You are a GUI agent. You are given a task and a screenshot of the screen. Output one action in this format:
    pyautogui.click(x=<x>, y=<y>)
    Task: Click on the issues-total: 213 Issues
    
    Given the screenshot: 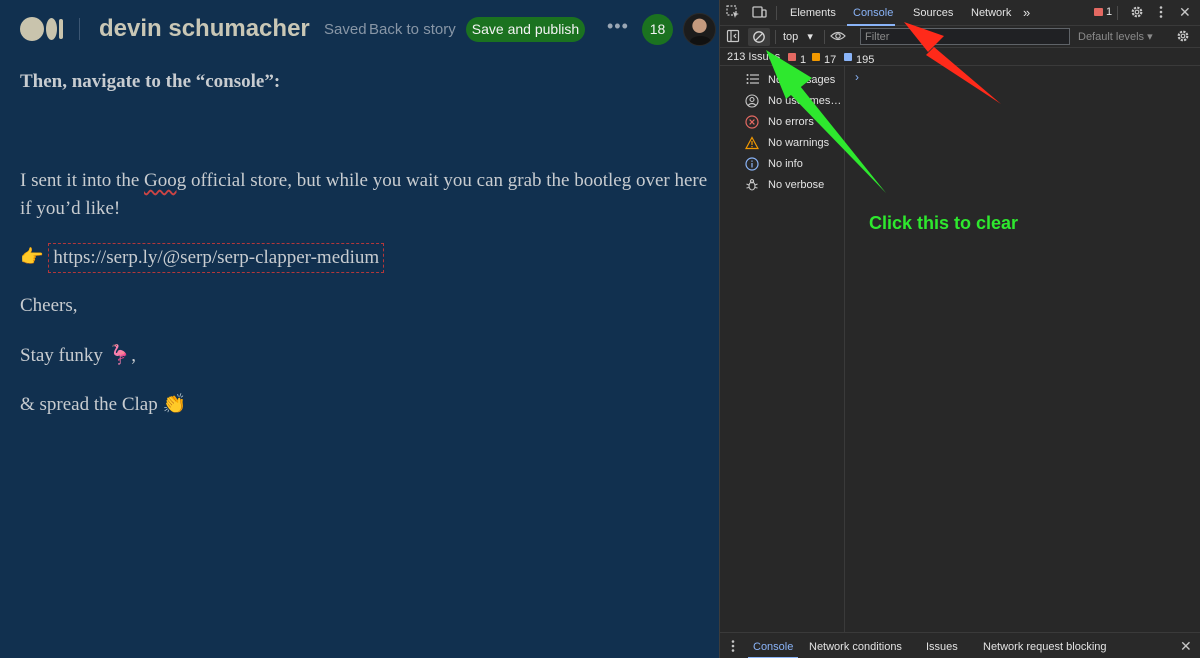 What is the action you would take?
    pyautogui.click(x=754, y=57)
    